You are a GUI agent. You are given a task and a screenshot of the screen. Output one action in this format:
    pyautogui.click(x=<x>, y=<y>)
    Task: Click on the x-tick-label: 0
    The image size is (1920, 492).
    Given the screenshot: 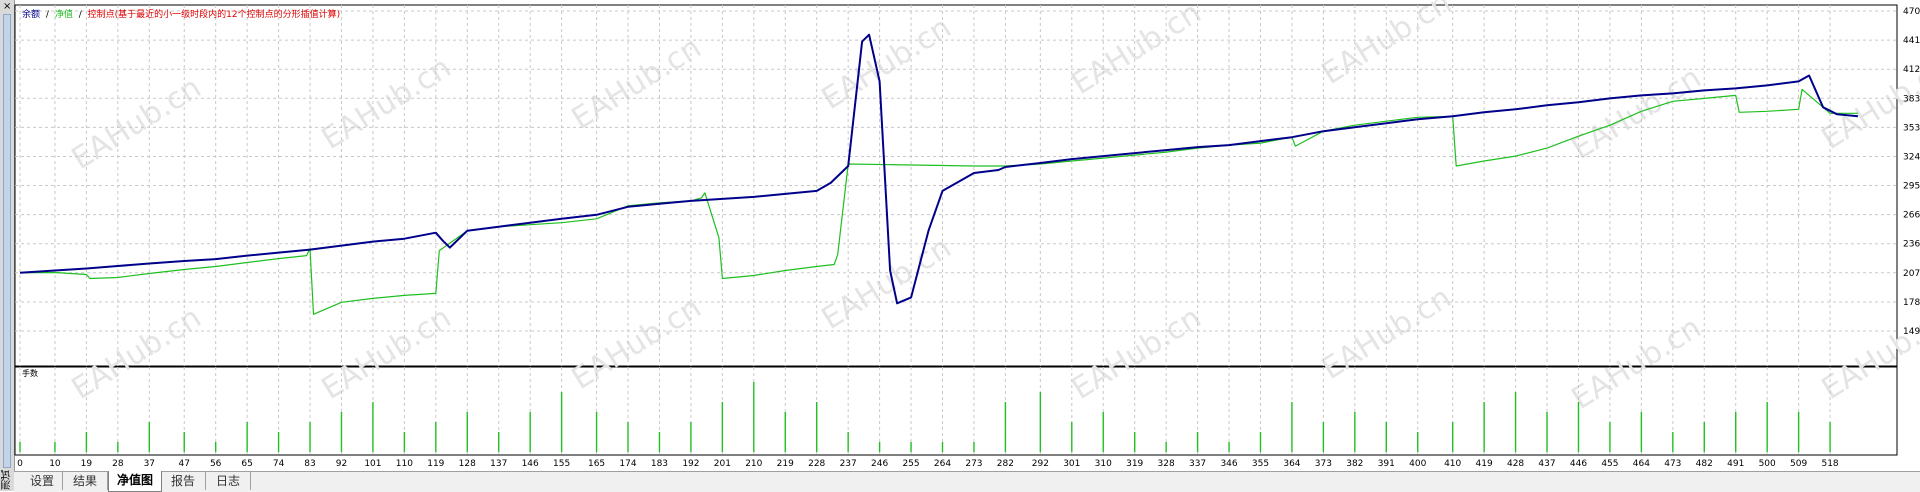 What is the action you would take?
    pyautogui.click(x=20, y=464)
    